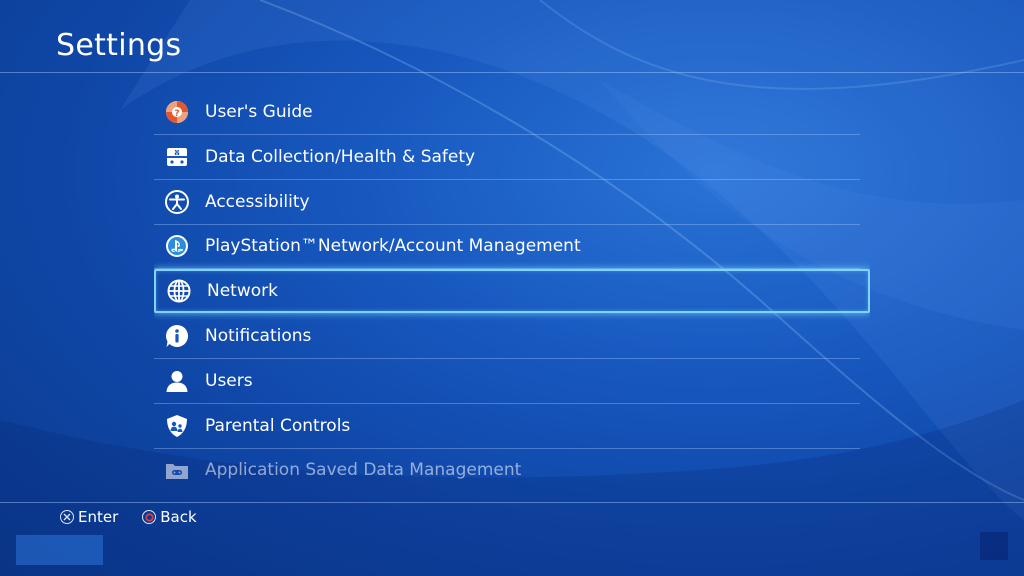 The image size is (1024, 576). Describe the element at coordinates (59, 550) in the screenshot. I see `bottom-left-panel` at that location.